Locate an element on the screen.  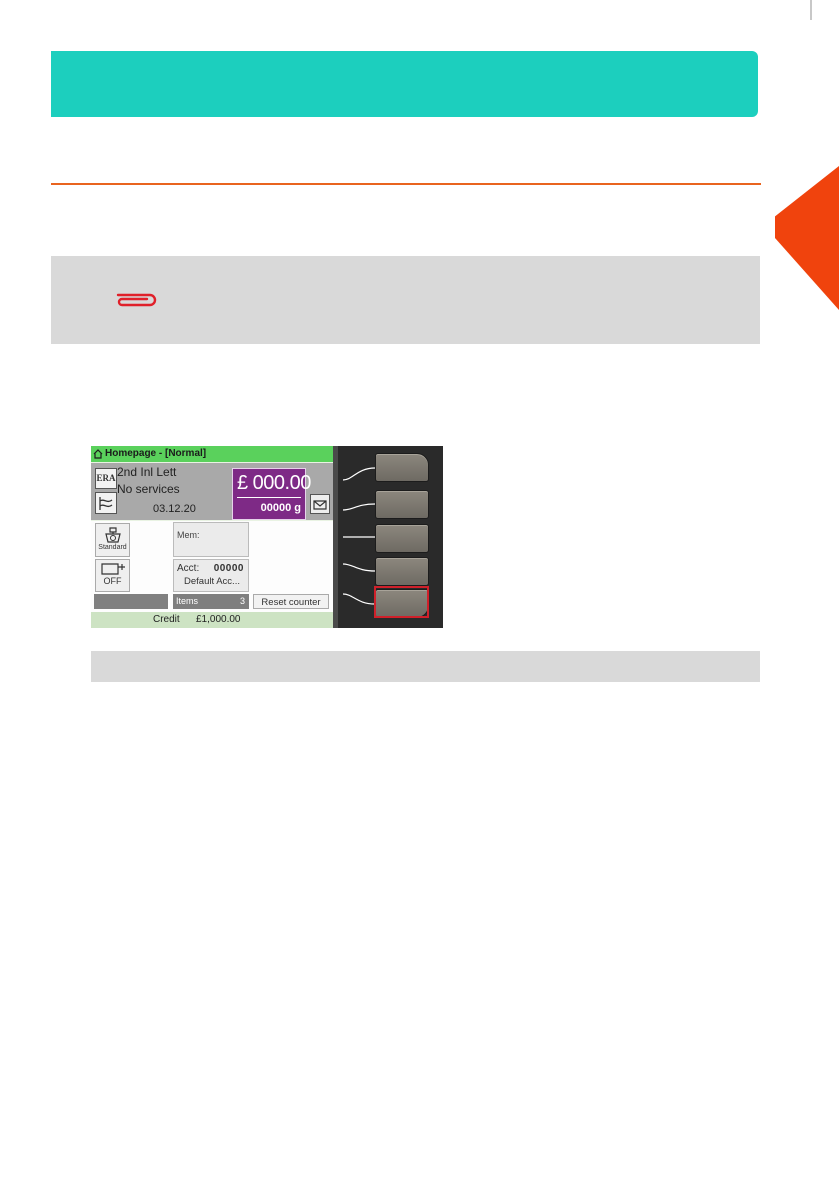
bezel-edge is located at coordinates (335, 537).